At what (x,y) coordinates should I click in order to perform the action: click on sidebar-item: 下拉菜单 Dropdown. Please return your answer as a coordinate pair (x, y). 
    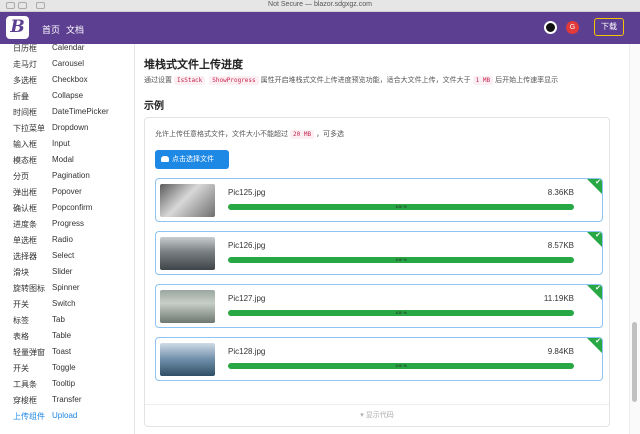
    Looking at the image, I should click on (67, 128).